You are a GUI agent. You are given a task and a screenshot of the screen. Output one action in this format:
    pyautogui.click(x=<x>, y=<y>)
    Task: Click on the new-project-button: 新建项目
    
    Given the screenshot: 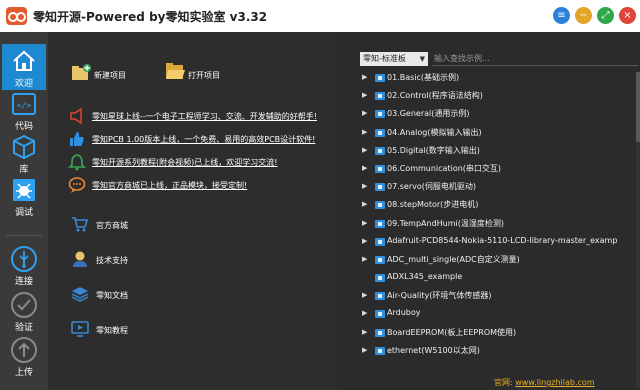 What is the action you would take?
    pyautogui.click(x=115, y=74)
    